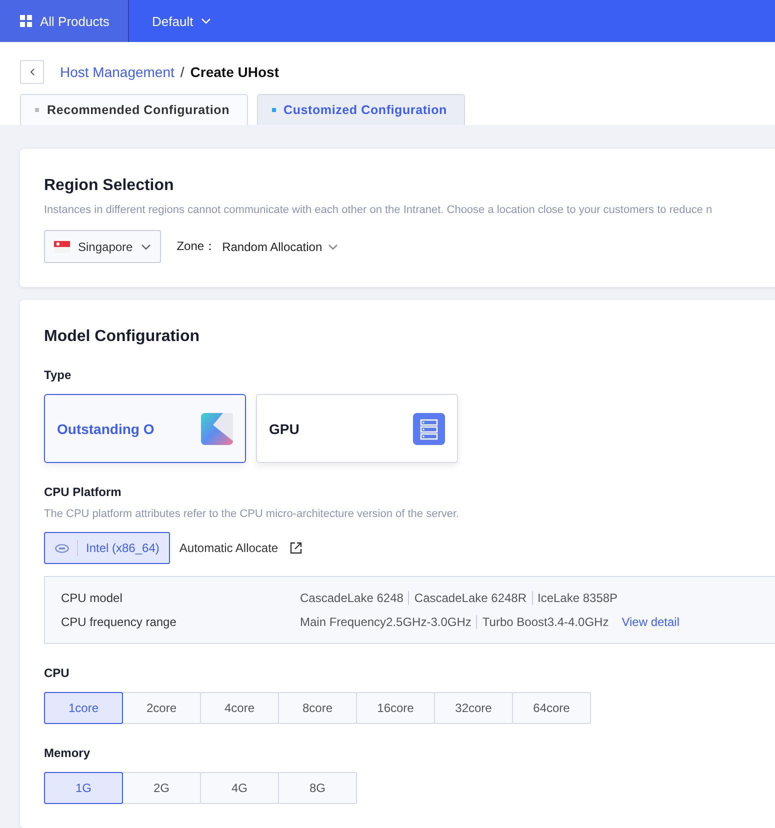  What do you see at coordinates (107, 548) in the screenshot?
I see `platform-option: Intel (x86_64)` at bounding box center [107, 548].